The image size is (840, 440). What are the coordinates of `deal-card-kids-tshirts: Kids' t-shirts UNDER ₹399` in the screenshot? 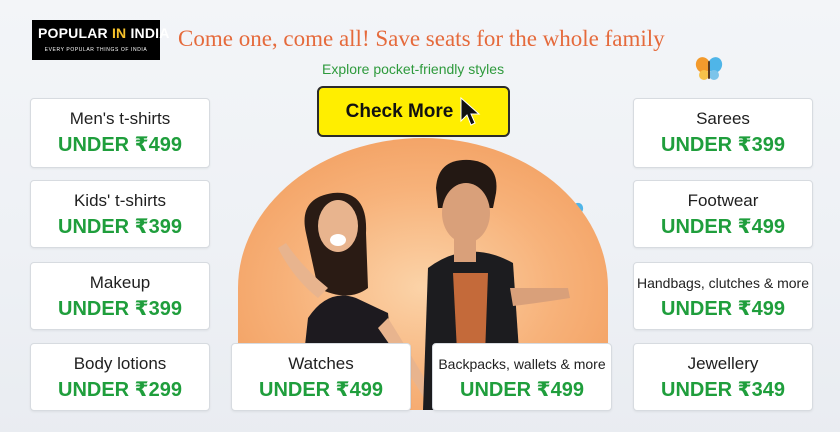 It's located at (120, 214).